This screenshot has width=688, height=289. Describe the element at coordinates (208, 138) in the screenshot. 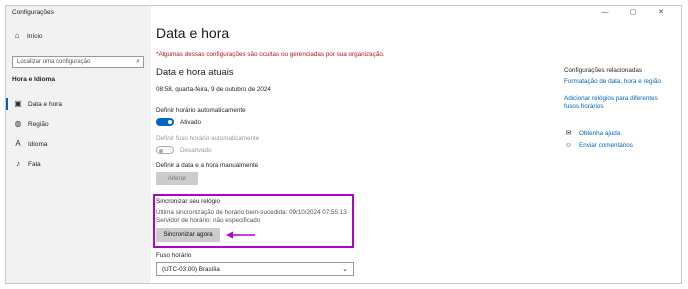

I see `auto-timezone-label: Definir fuso horário automaticamente` at that location.